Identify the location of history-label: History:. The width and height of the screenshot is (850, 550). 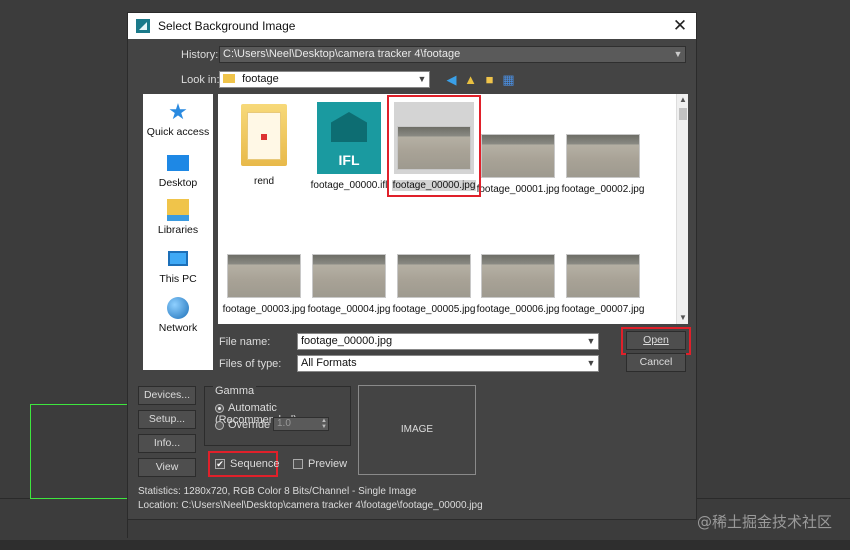
(200, 55).